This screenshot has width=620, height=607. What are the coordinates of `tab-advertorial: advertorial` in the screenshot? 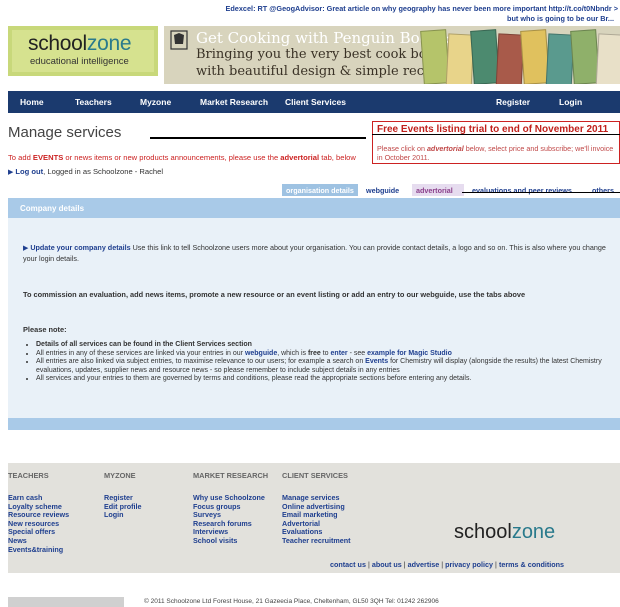 It's located at (438, 190).